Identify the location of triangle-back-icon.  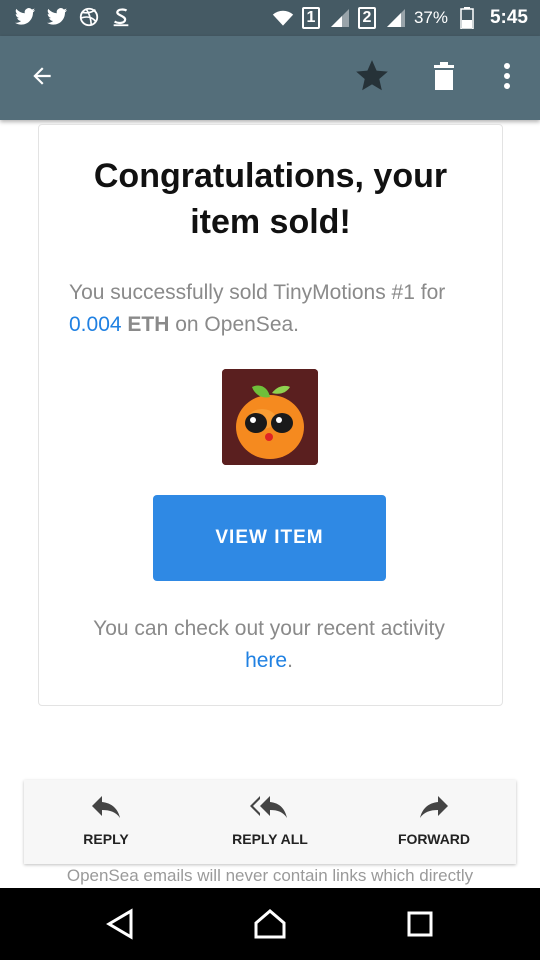
(120, 926).